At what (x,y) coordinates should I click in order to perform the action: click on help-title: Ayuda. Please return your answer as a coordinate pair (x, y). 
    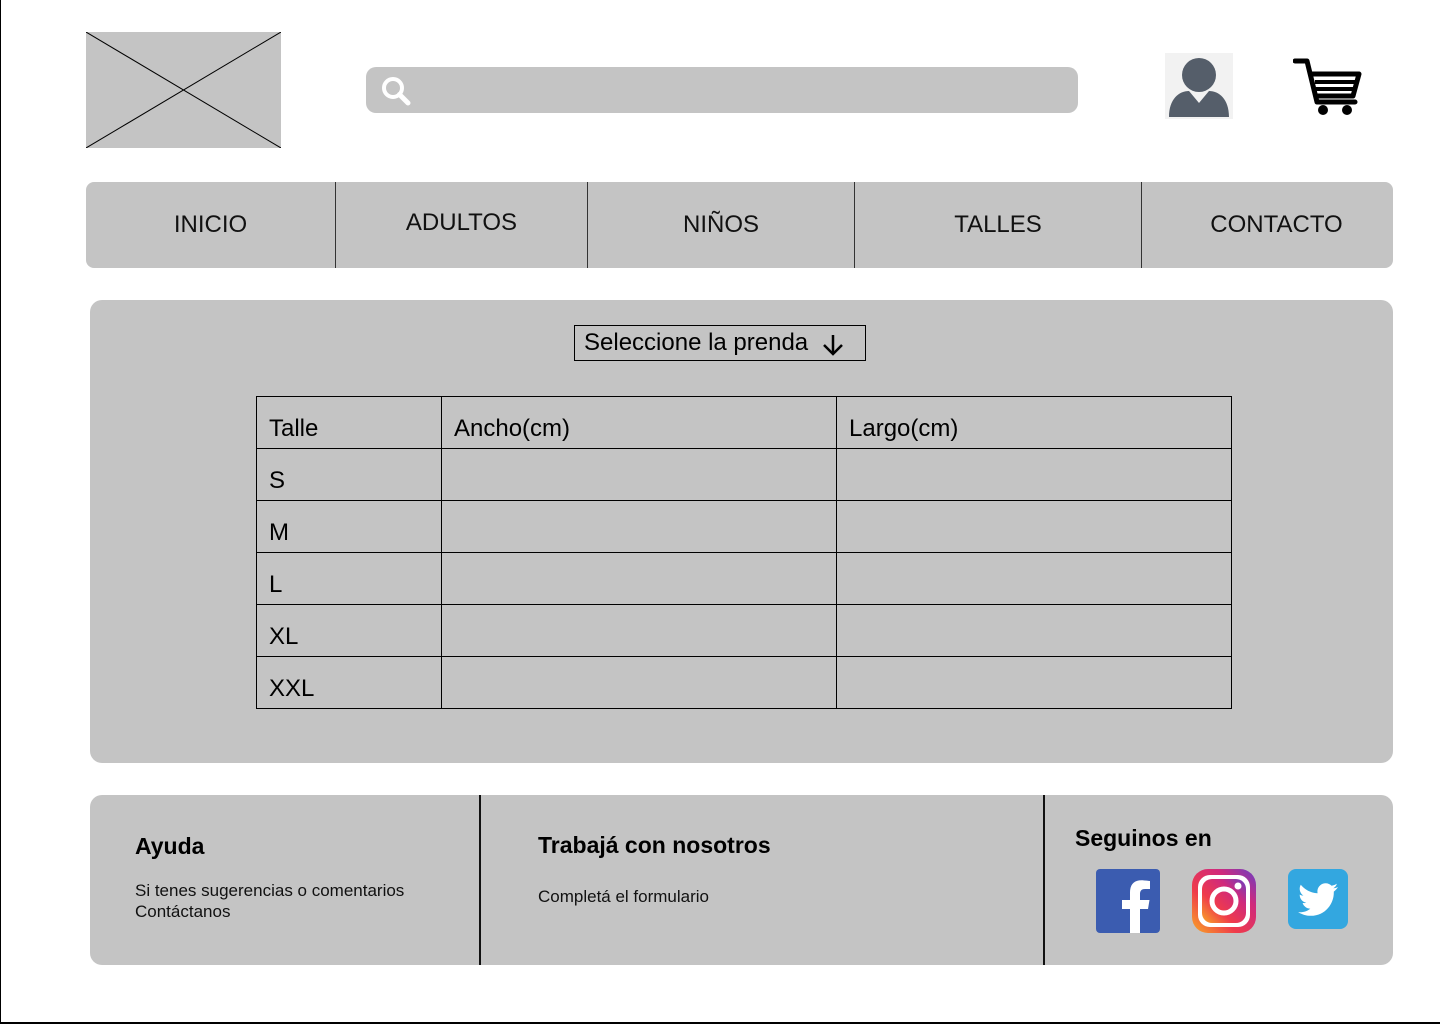
    Looking at the image, I should click on (170, 846).